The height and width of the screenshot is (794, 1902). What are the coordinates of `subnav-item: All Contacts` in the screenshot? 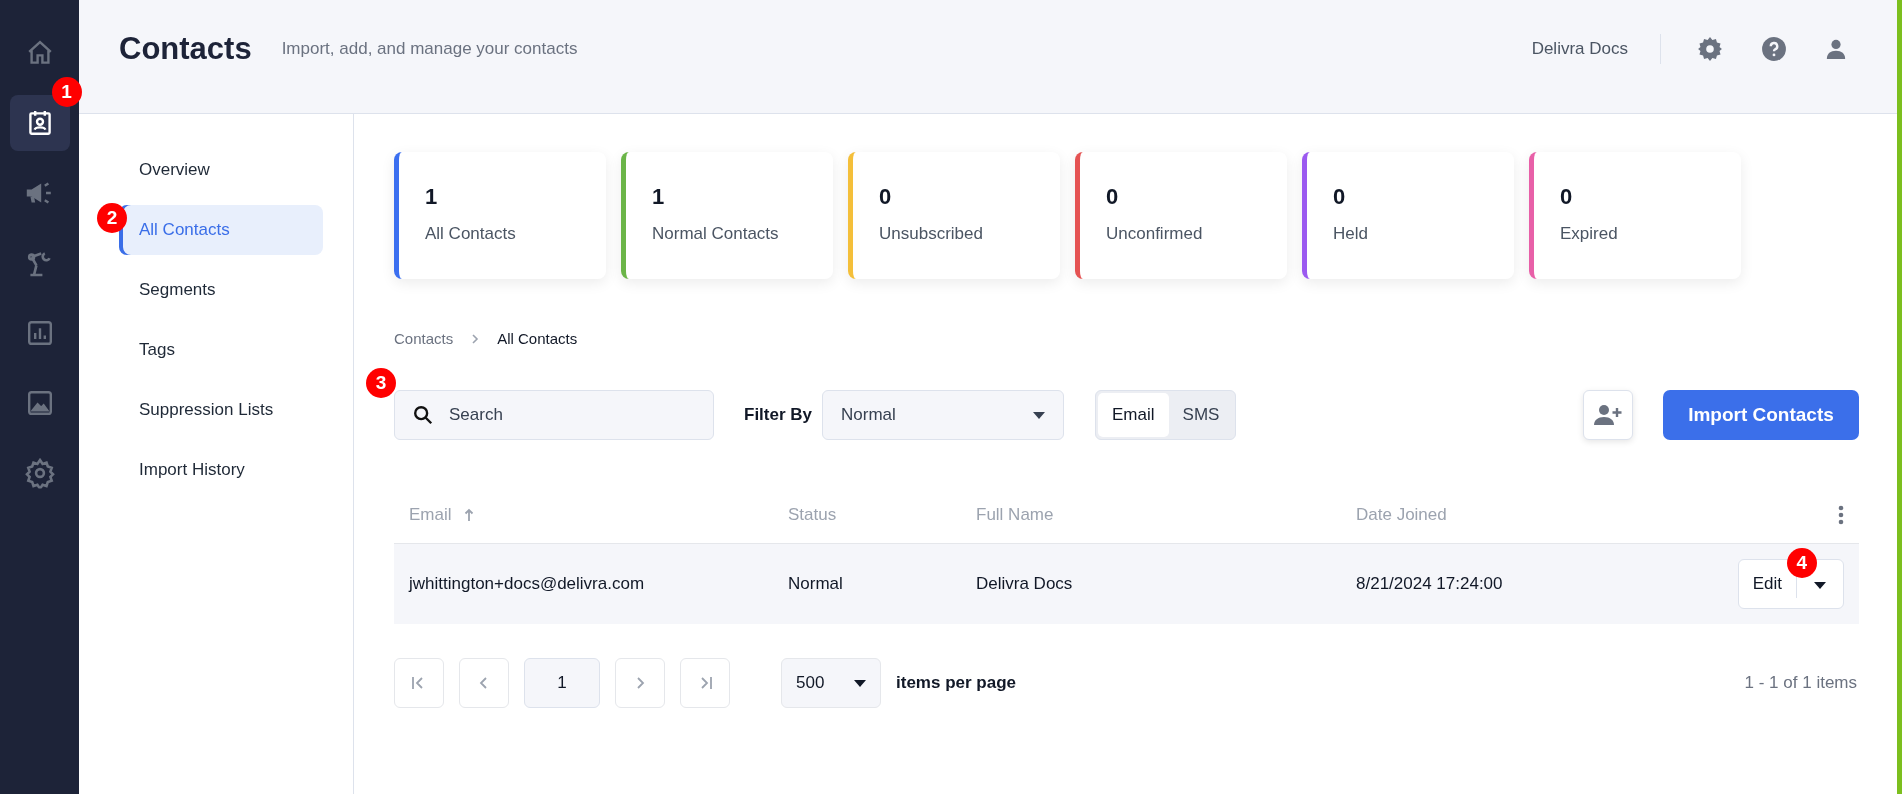 It's located at (221, 230).